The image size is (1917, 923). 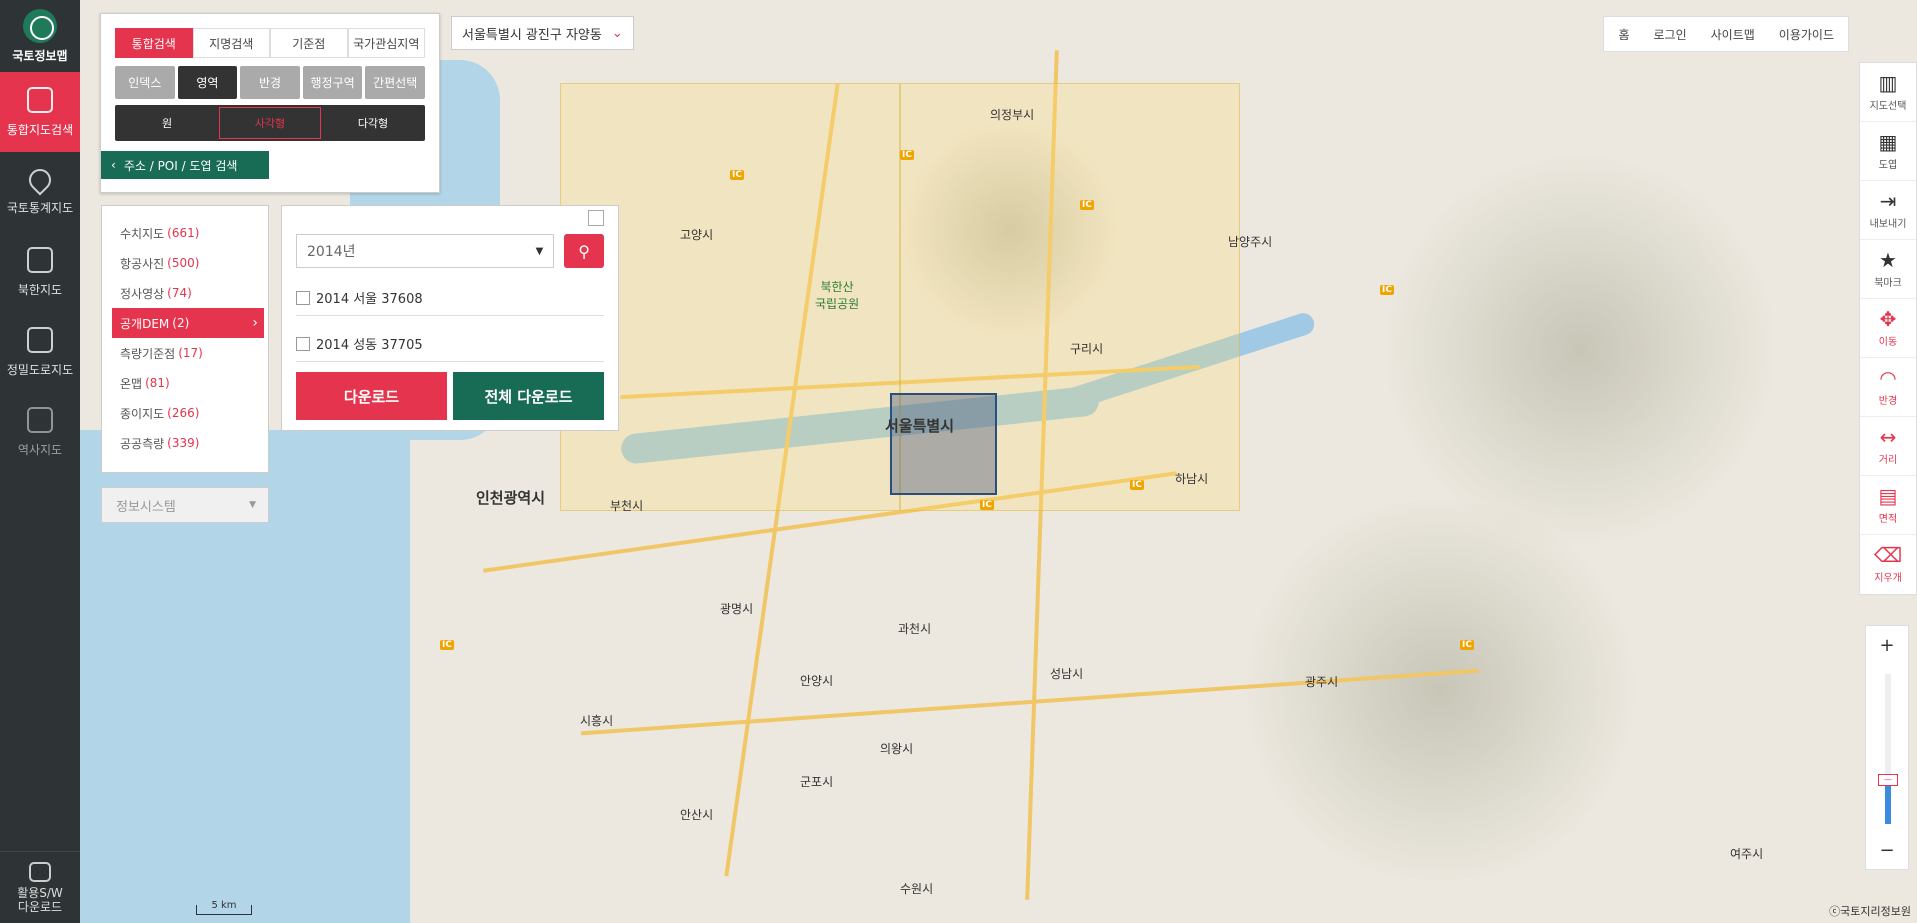 What do you see at coordinates (1888, 495) in the screenshot?
I see `area-icon: ▤` at bounding box center [1888, 495].